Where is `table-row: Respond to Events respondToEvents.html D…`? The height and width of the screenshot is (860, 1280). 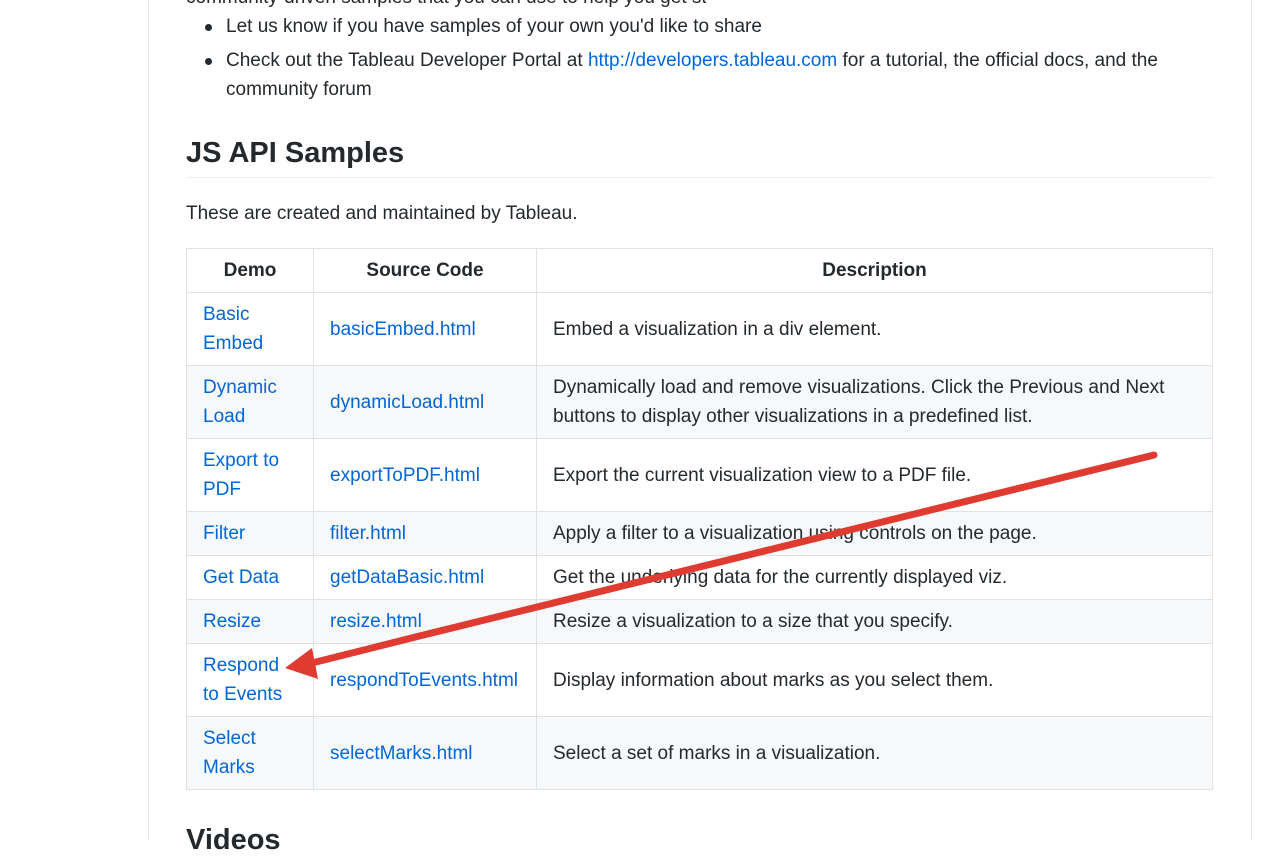 table-row: Respond to Events respondToEvents.html D… is located at coordinates (699, 680).